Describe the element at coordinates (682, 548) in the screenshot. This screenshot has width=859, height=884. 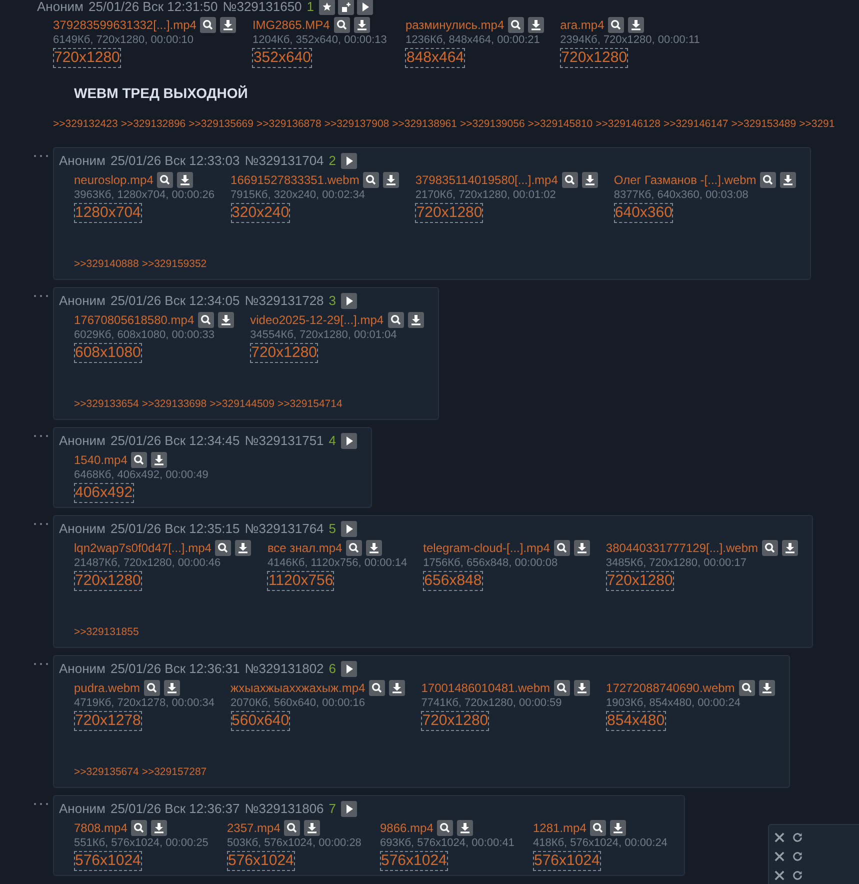
I see `file-link: 380440331777129[...].webm` at that location.